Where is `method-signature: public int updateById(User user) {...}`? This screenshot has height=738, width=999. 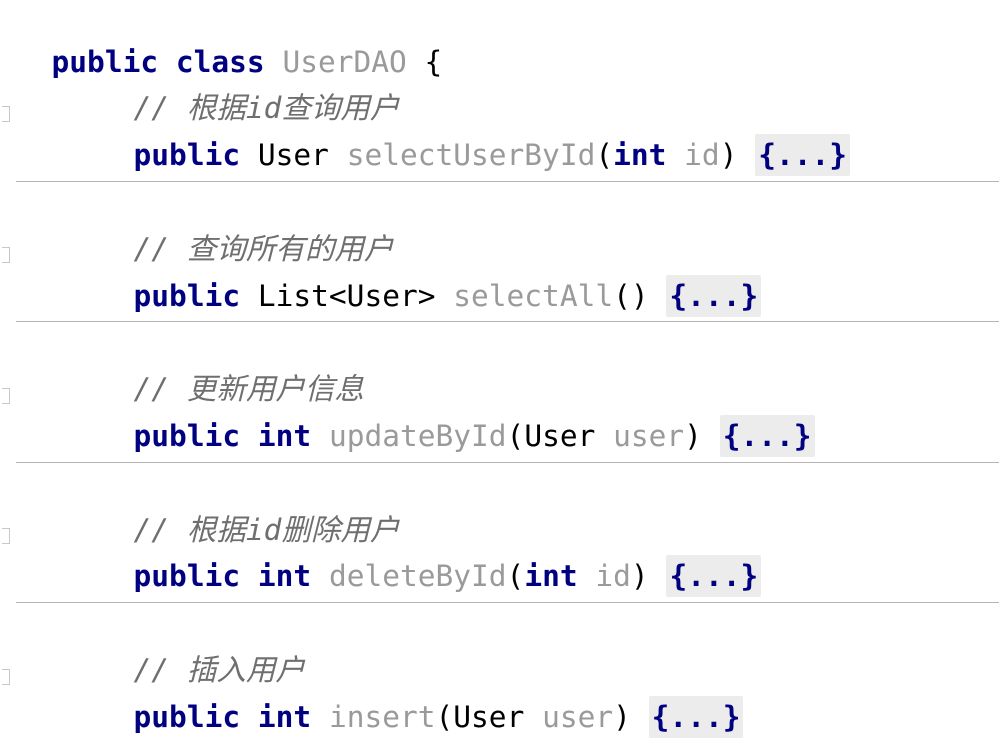
method-signature: public int updateById(User user) {...} is located at coordinates (456, 416).